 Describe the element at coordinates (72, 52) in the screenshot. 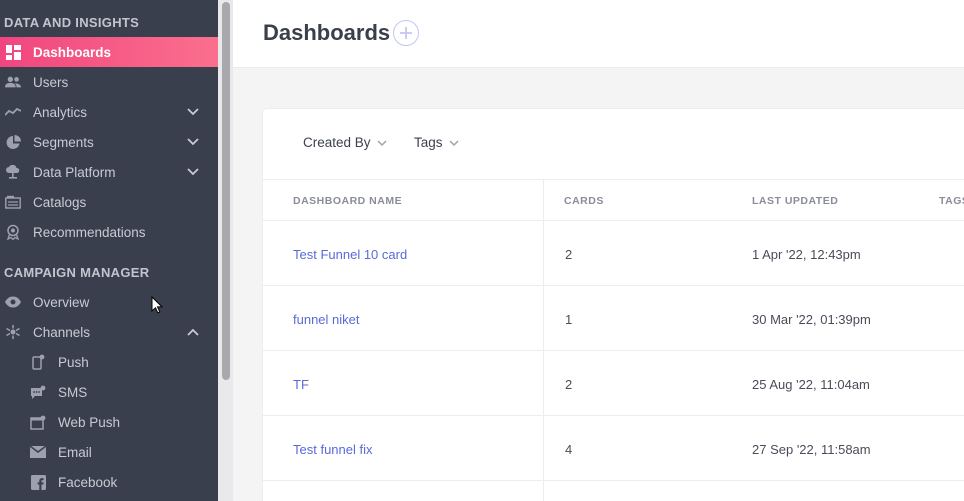

I see `sidebar-item-label: Dashboards` at that location.